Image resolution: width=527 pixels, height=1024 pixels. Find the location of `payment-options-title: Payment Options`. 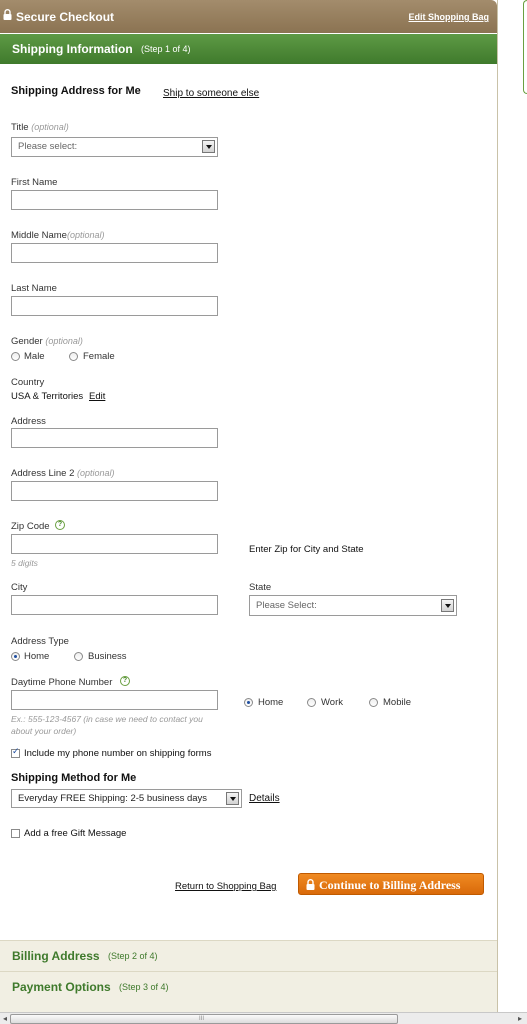

payment-options-title: Payment Options is located at coordinates (61, 987).